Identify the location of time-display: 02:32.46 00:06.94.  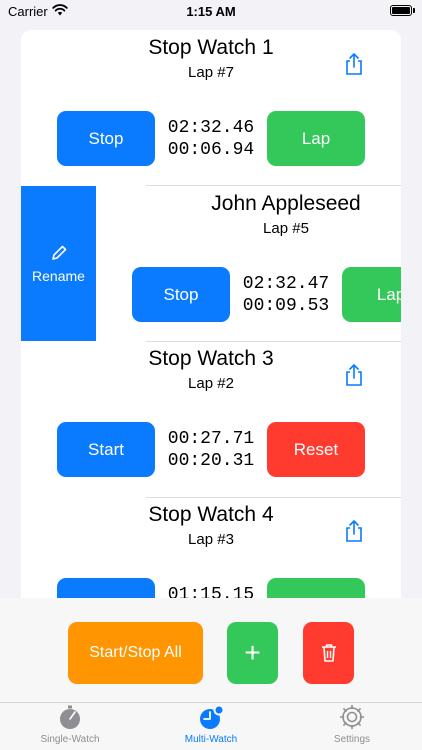
(211, 139).